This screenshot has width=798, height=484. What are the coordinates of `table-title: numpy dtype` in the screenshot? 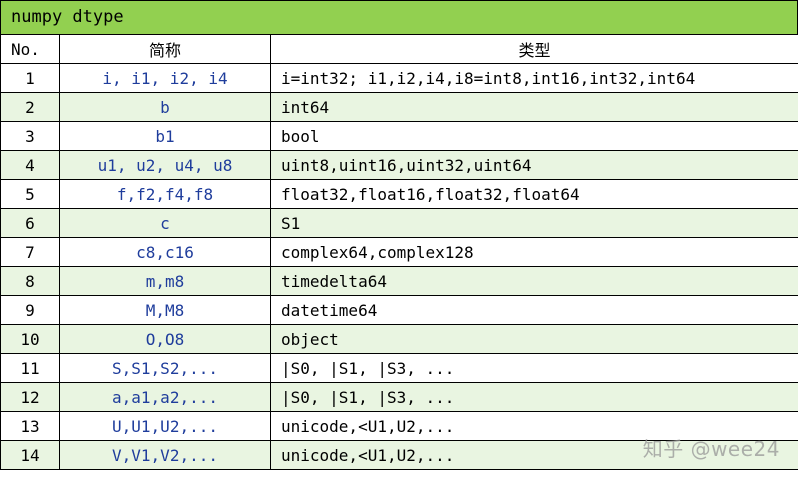 It's located at (399, 17).